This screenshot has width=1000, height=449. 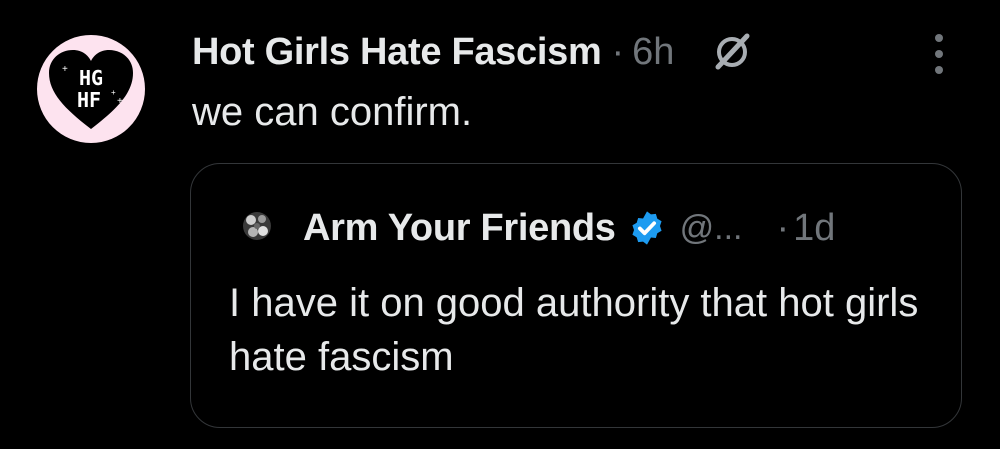 I want to click on svg-text: HG, so click(x=91, y=78).